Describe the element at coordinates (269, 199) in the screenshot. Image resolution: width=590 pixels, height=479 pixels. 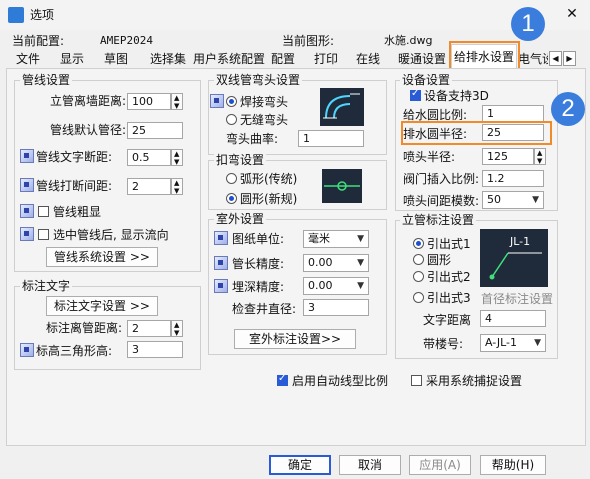
I see `bend-circle-label: 圆形(新规)` at that location.